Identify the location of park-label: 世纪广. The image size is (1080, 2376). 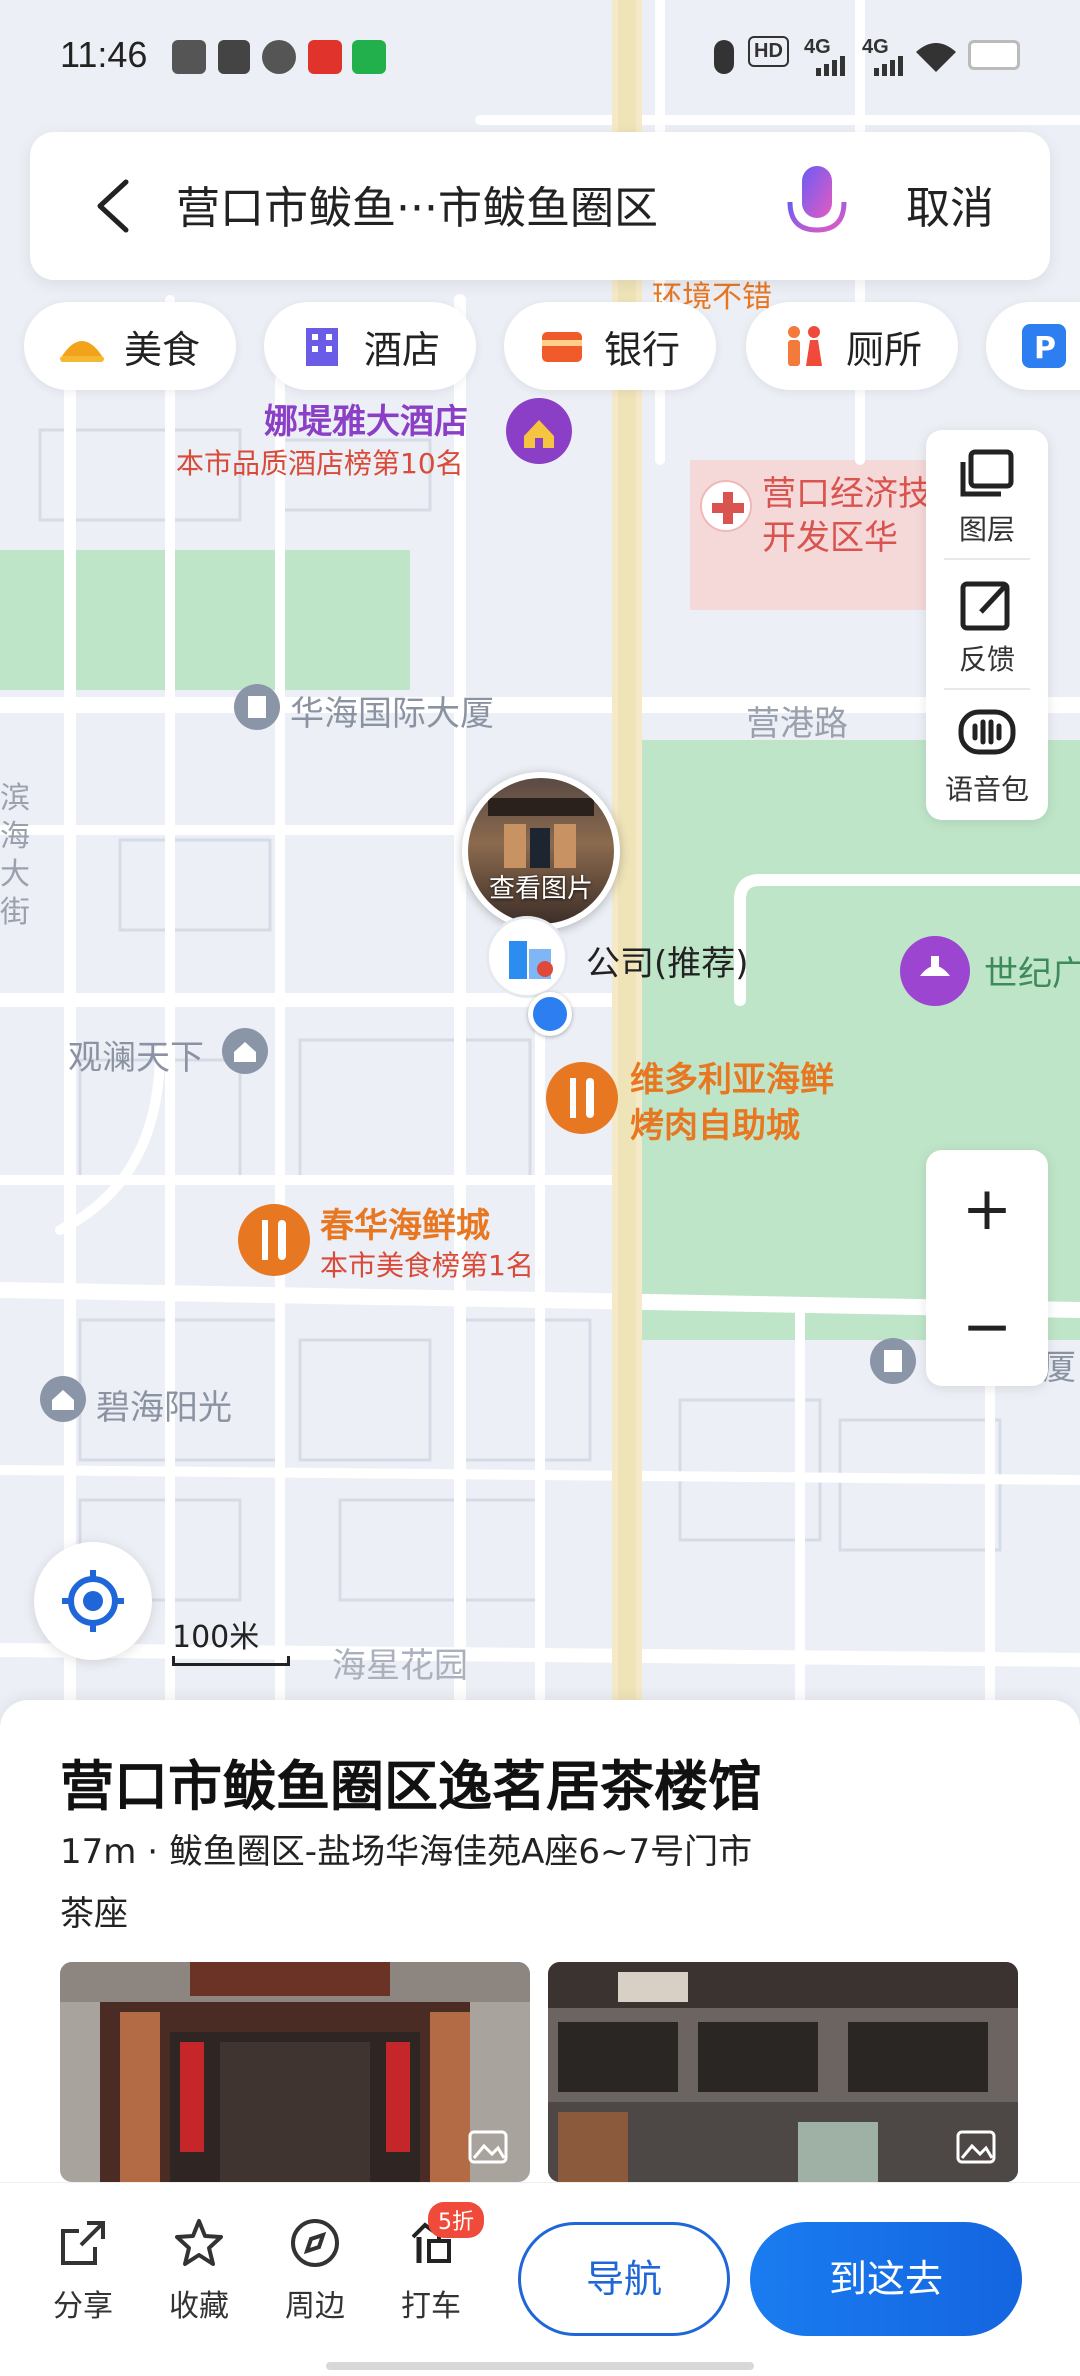
(1032, 970).